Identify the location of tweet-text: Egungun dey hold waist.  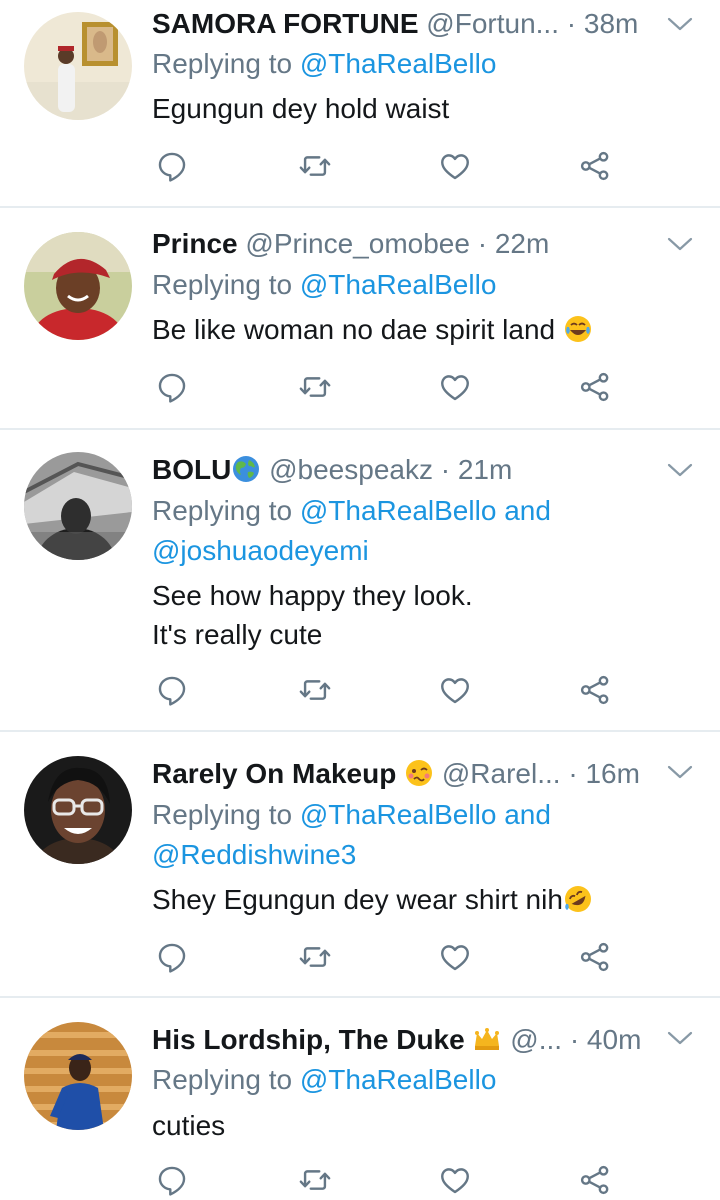
(426, 108).